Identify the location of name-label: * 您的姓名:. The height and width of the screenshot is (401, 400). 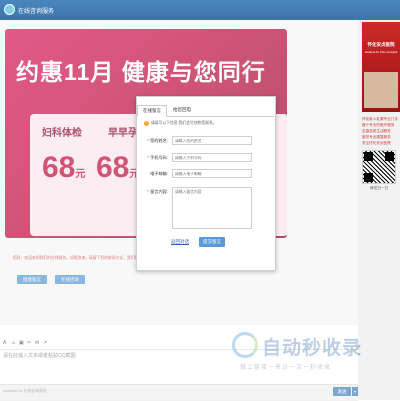
(157, 140).